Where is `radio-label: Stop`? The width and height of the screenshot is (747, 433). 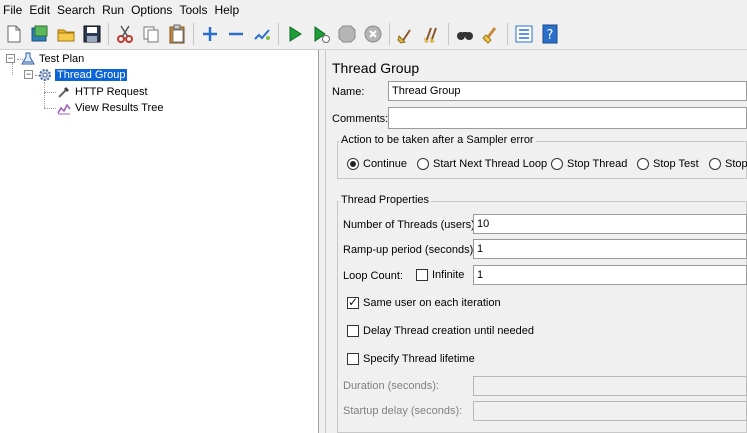
radio-label: Stop is located at coordinates (736, 164).